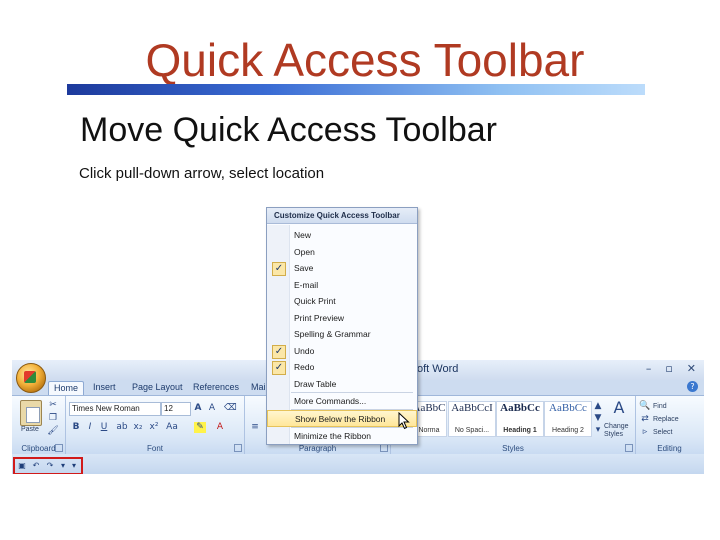 The height and width of the screenshot is (540, 720). What do you see at coordinates (333, 436) in the screenshot?
I see `menu-item-label: Minimize the Ribbon` at bounding box center [333, 436].